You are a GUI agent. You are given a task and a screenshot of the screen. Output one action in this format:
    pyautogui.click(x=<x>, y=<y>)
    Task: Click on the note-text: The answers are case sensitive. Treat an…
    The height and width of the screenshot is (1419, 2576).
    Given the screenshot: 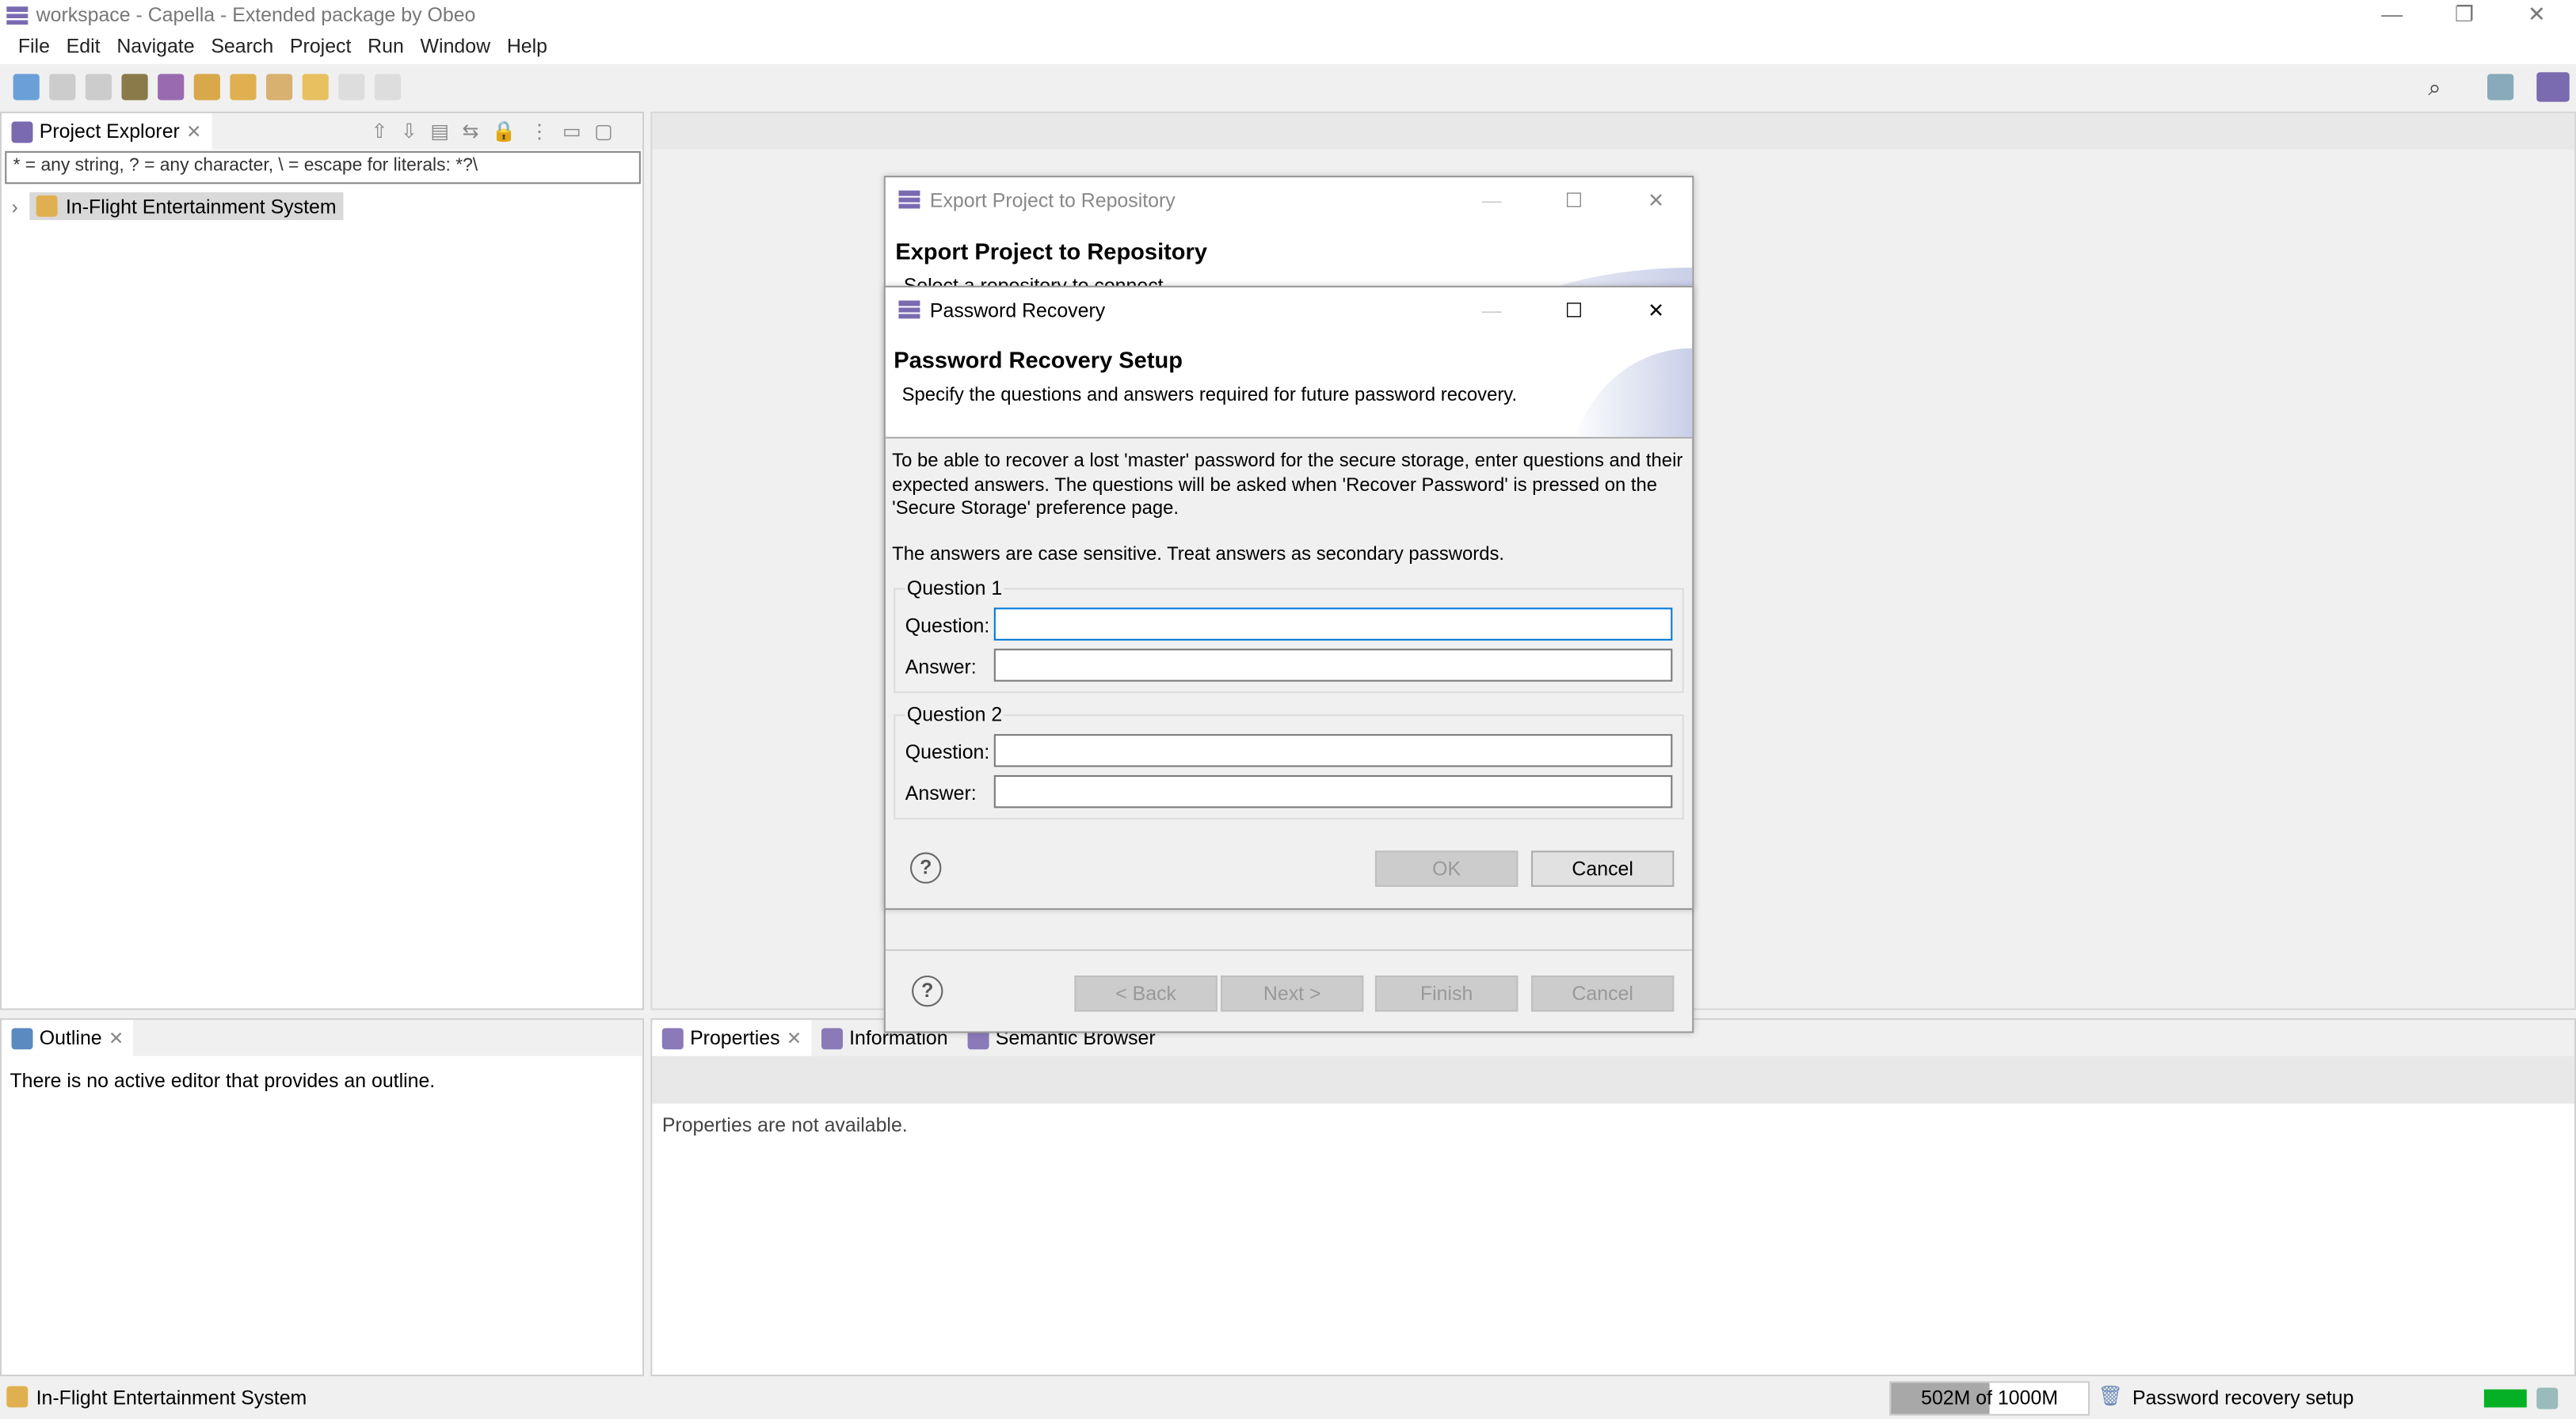 What is the action you would take?
    pyautogui.click(x=1198, y=555)
    